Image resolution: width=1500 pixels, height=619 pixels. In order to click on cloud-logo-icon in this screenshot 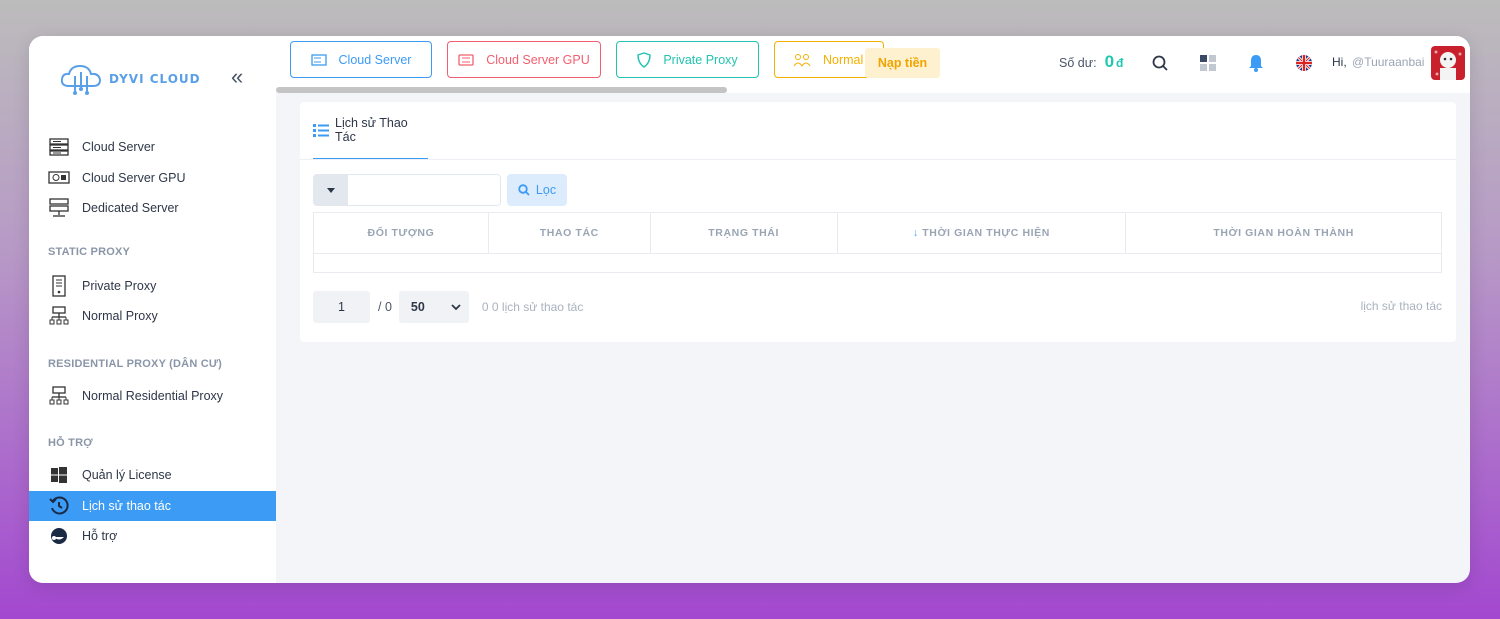, I will do `click(81, 79)`.